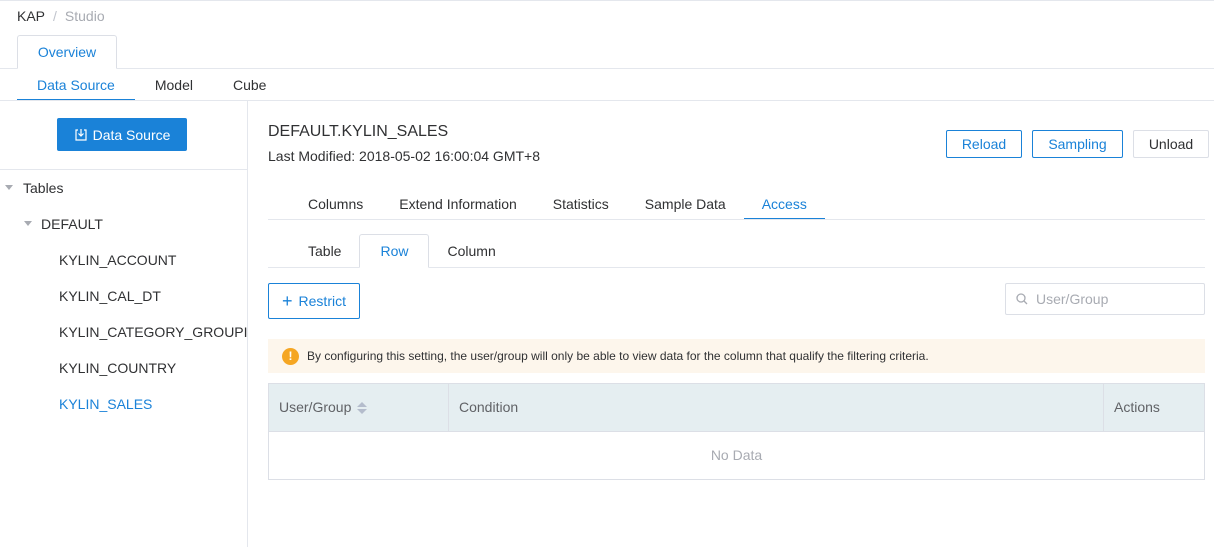  What do you see at coordinates (174, 85) in the screenshot?
I see `nav-tab-model: Model` at bounding box center [174, 85].